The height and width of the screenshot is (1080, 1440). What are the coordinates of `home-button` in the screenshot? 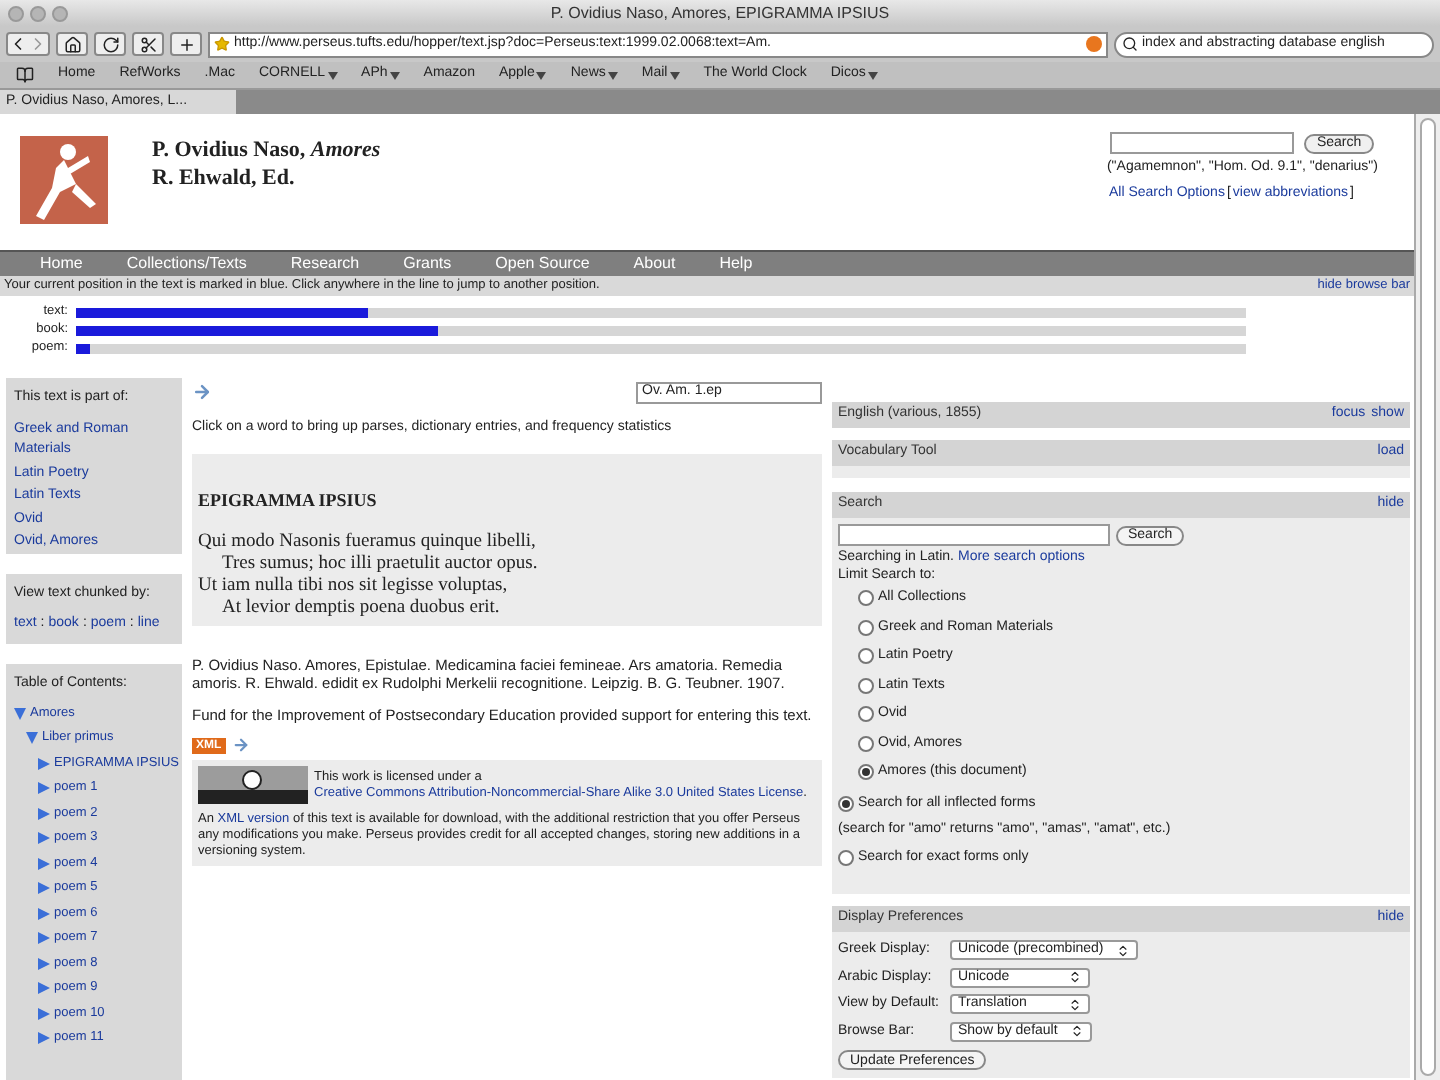 It's located at (72, 44).